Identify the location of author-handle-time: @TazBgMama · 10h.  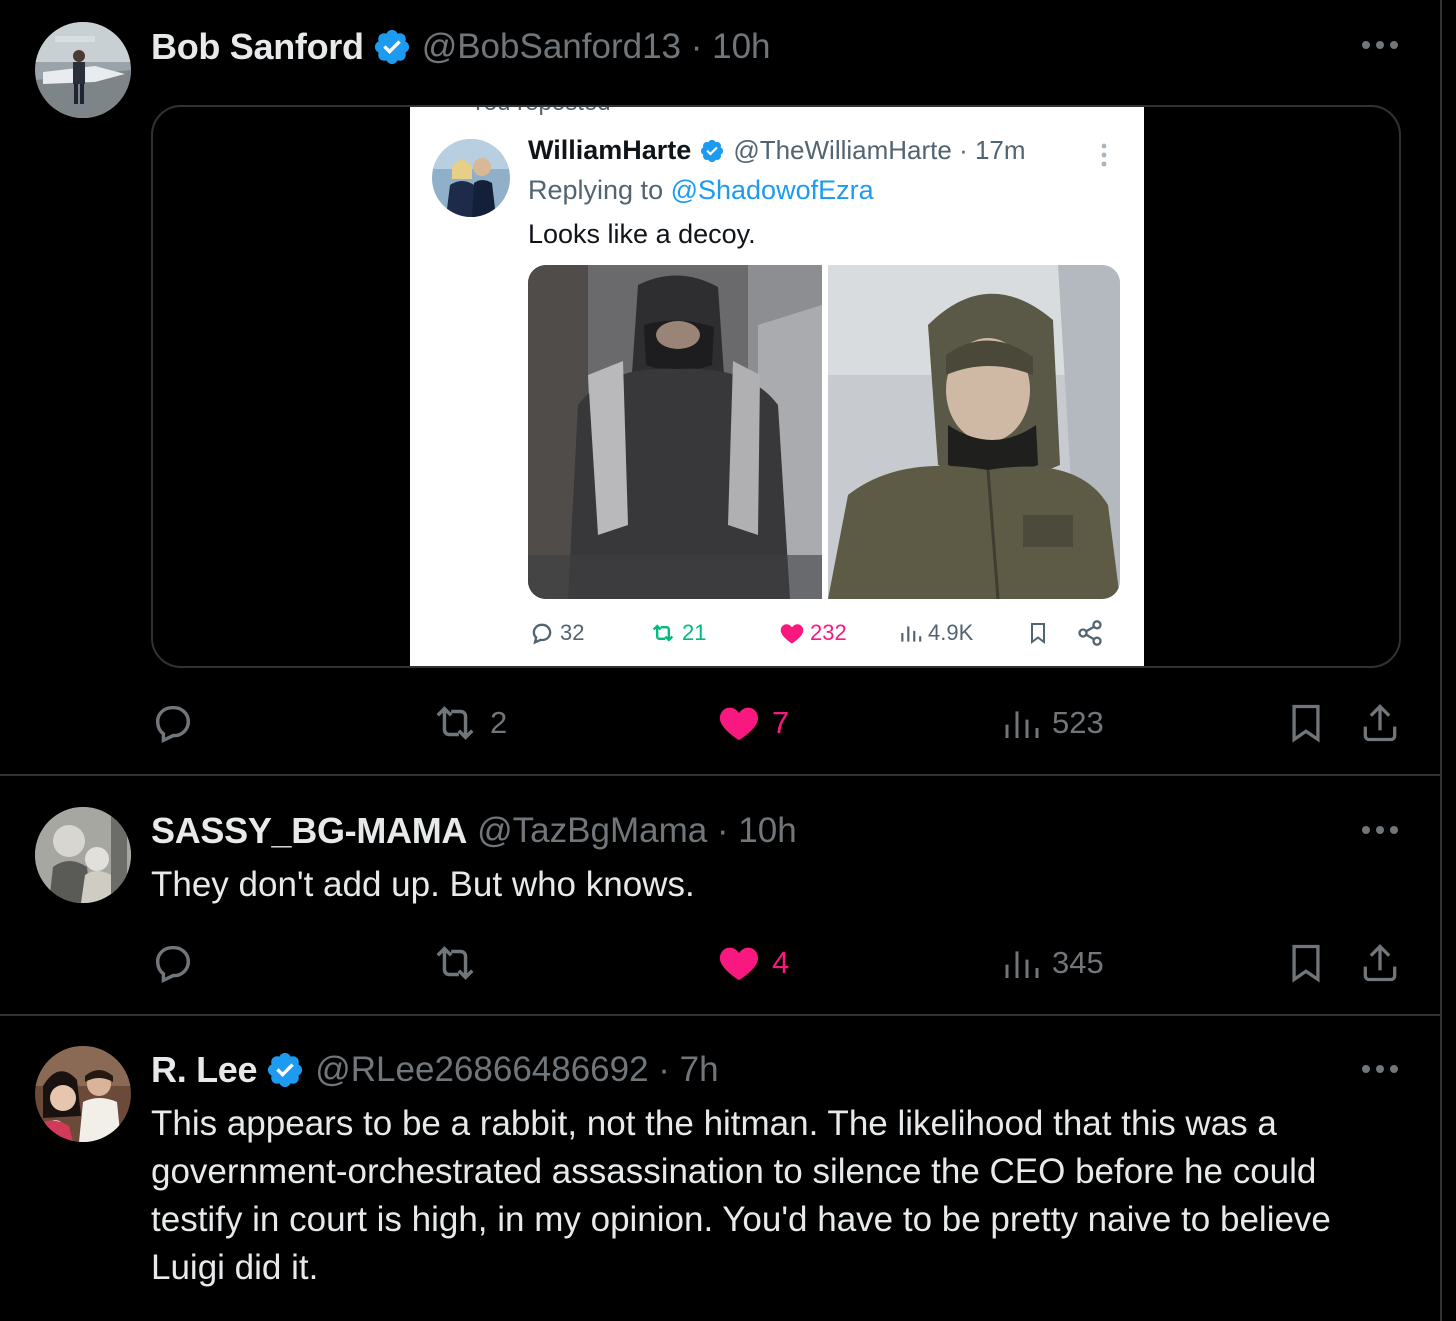
(637, 830).